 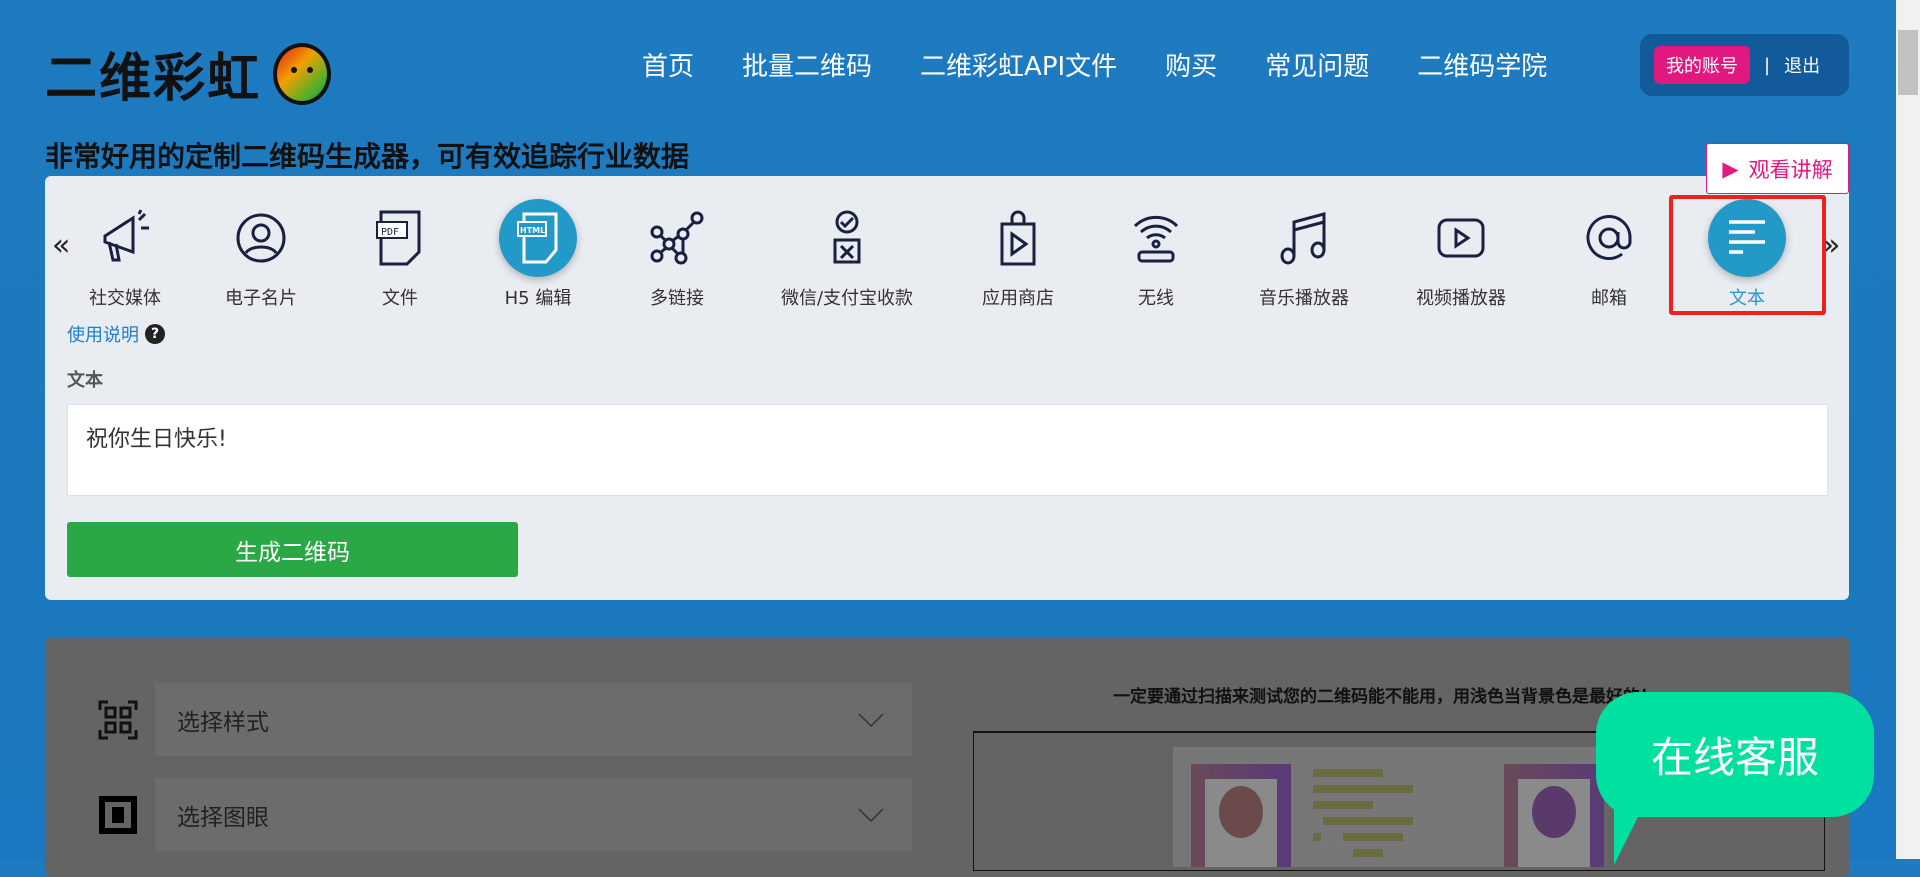 I want to click on online-support-button: 在线客服, so click(x=1735, y=754).